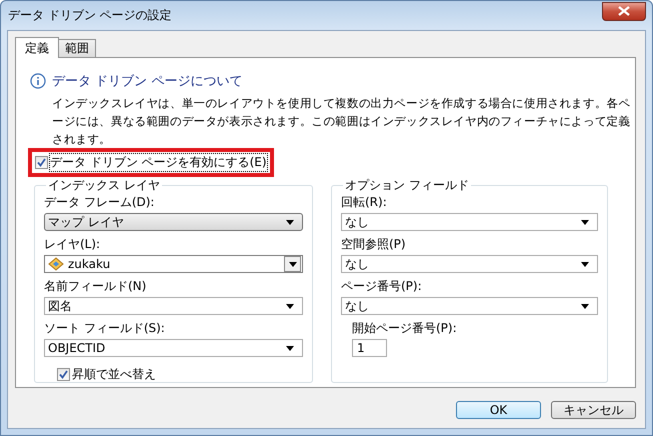  What do you see at coordinates (173, 264) in the screenshot?
I see `dropdown: zukaku` at bounding box center [173, 264].